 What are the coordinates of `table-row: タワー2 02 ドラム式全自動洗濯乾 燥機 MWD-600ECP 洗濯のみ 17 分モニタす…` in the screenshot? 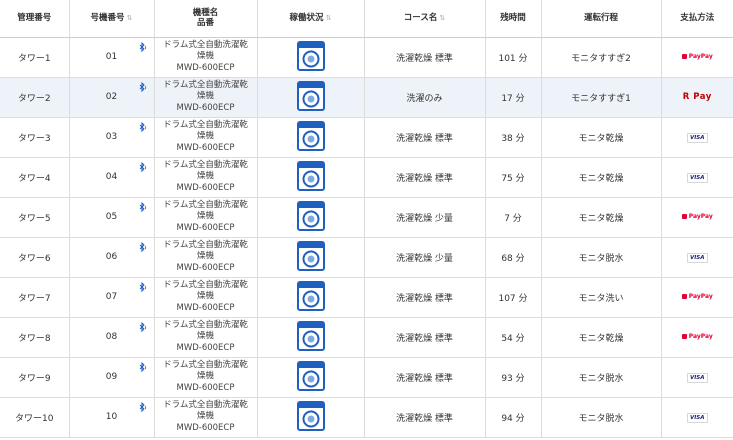 It's located at (366, 97).